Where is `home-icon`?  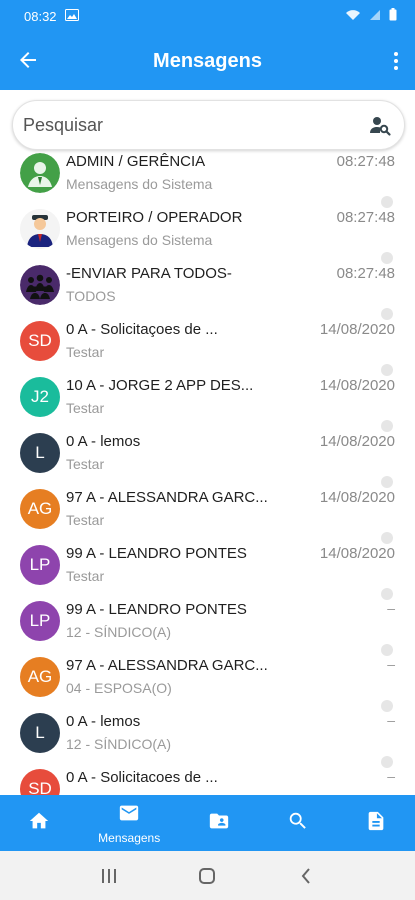
home-icon is located at coordinates (39, 823).